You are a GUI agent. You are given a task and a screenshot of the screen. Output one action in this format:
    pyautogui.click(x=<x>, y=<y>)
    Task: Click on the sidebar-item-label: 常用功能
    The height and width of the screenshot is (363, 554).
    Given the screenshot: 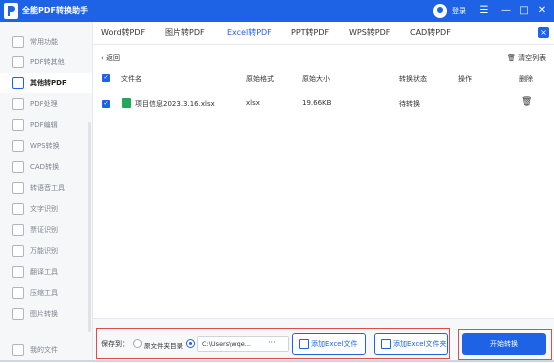 What is the action you would take?
    pyautogui.click(x=44, y=42)
    